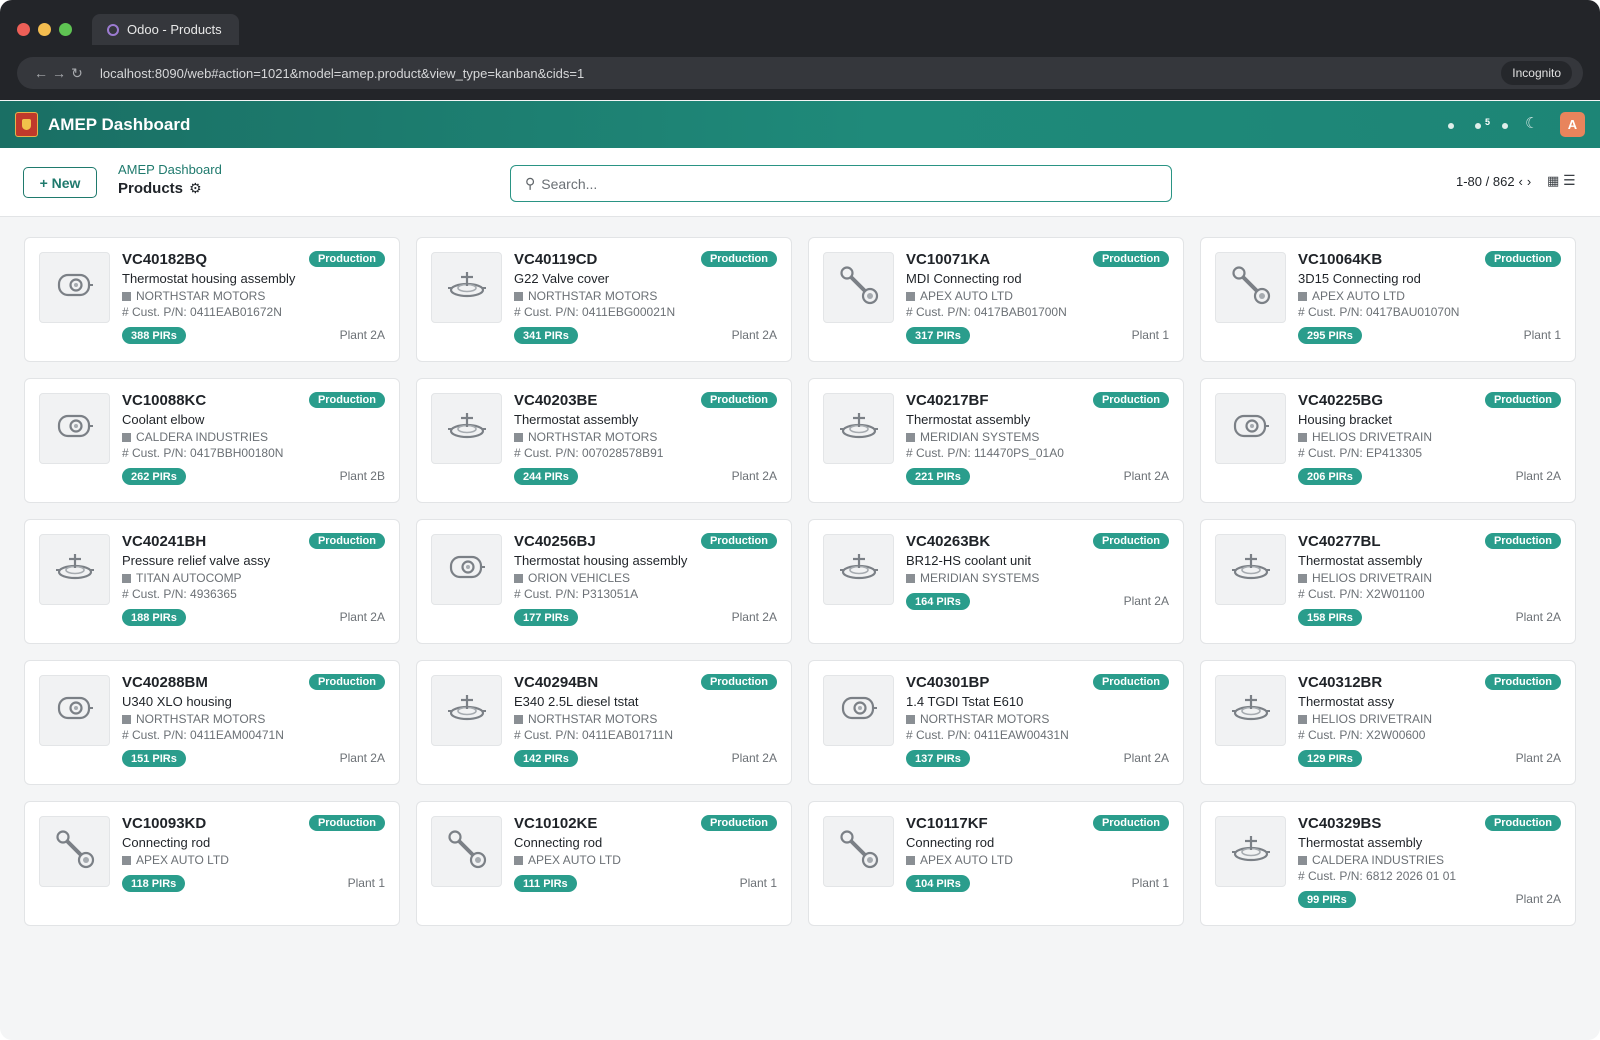  I want to click on pir-count-badge: 221 PIRs, so click(938, 476).